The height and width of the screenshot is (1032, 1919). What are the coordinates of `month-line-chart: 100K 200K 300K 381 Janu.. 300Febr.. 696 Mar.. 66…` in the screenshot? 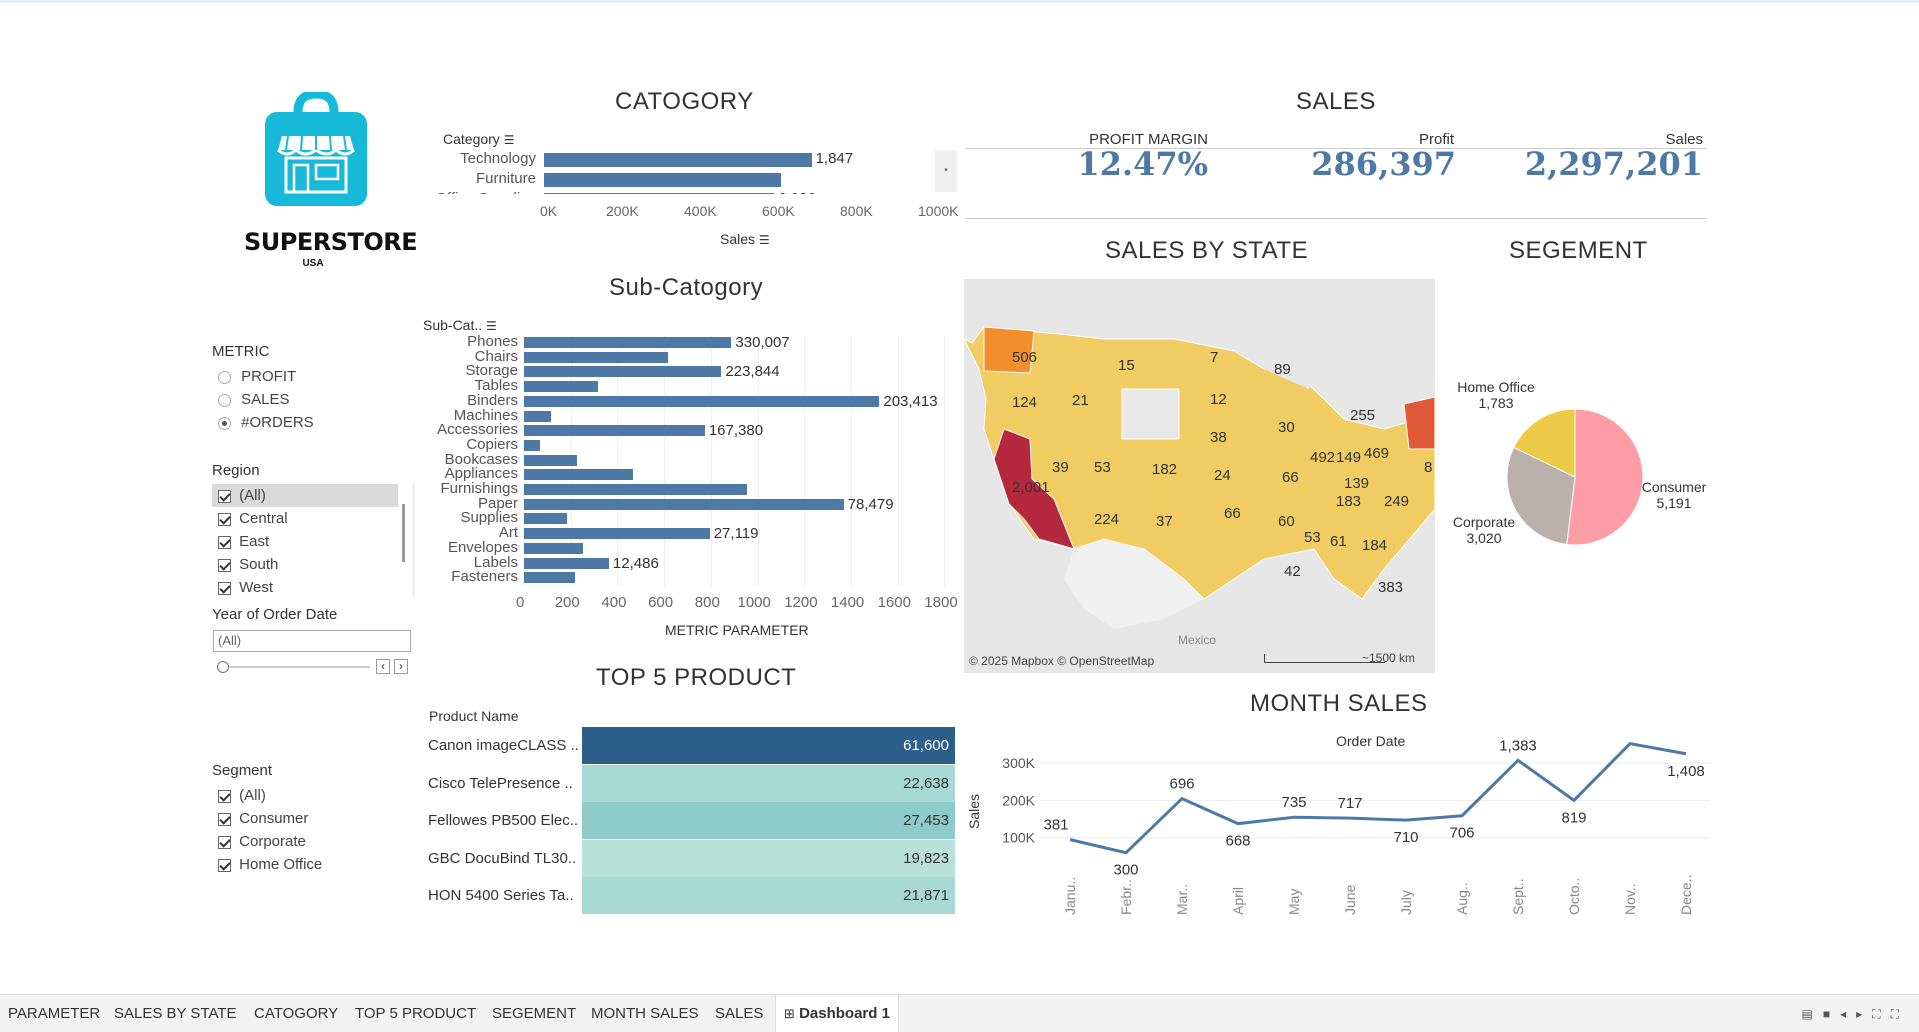 It's located at (1356, 827).